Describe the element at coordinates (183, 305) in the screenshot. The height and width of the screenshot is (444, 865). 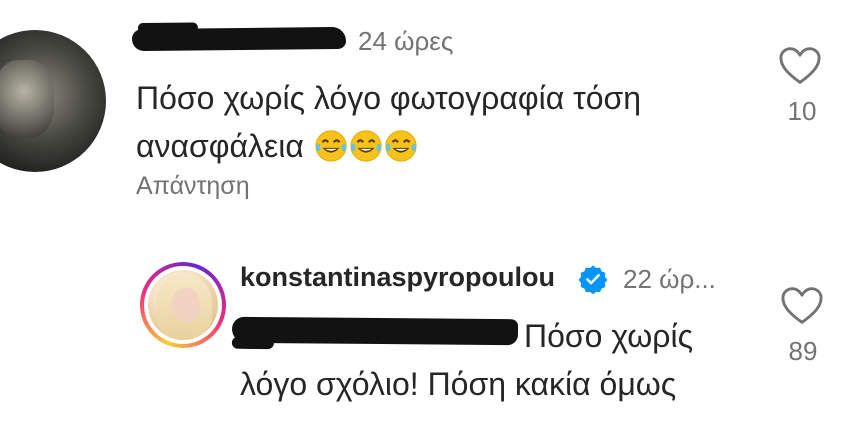
I see `avatar` at that location.